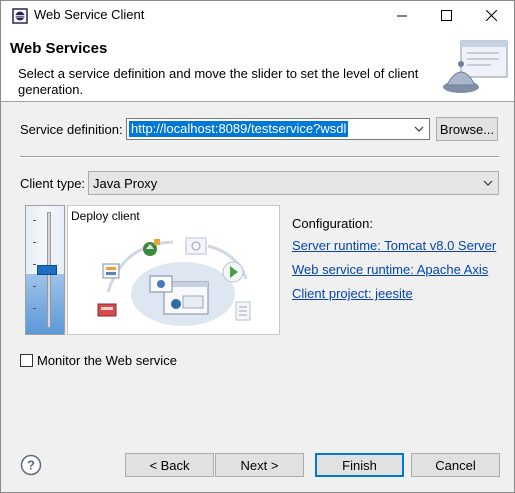 The image size is (515, 493). I want to click on close-icon, so click(491, 16).